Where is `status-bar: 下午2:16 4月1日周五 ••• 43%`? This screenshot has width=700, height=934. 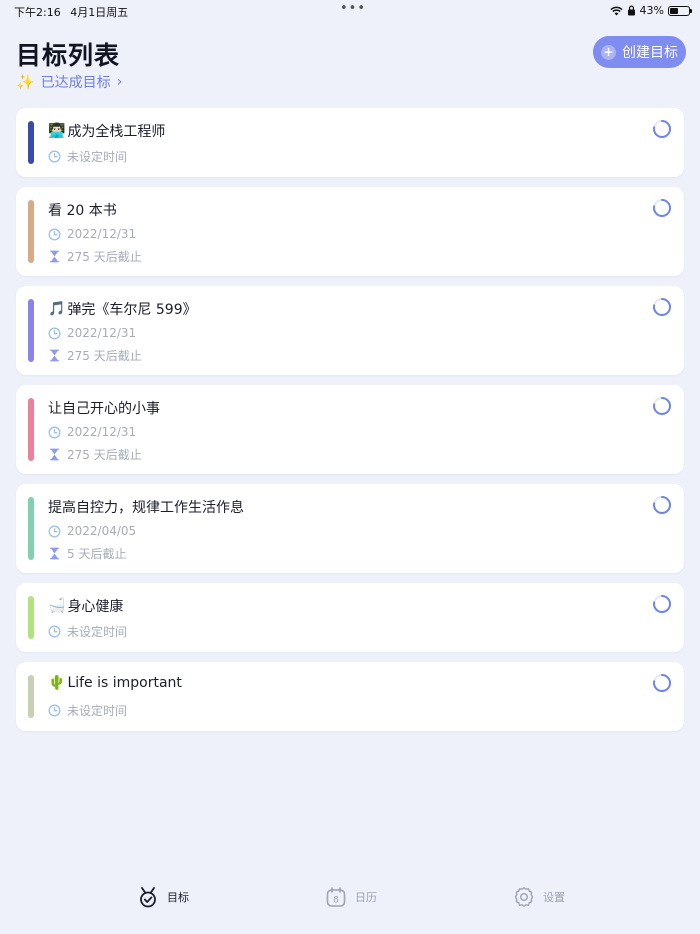
status-bar: 下午2:16 4月1日周五 ••• 43% is located at coordinates (350, 11).